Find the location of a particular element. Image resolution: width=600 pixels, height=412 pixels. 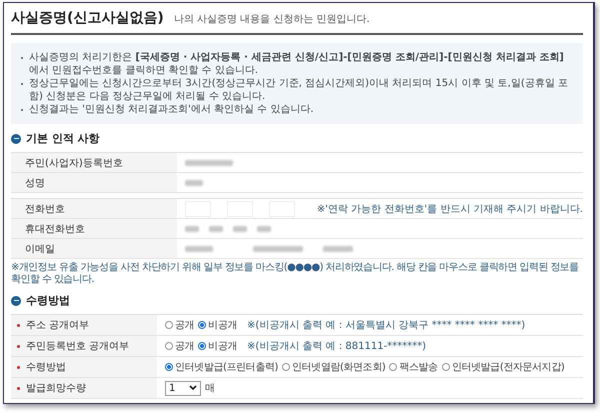

radio-option: 인터넷발급(전자문서지갑) is located at coordinates (503, 367).